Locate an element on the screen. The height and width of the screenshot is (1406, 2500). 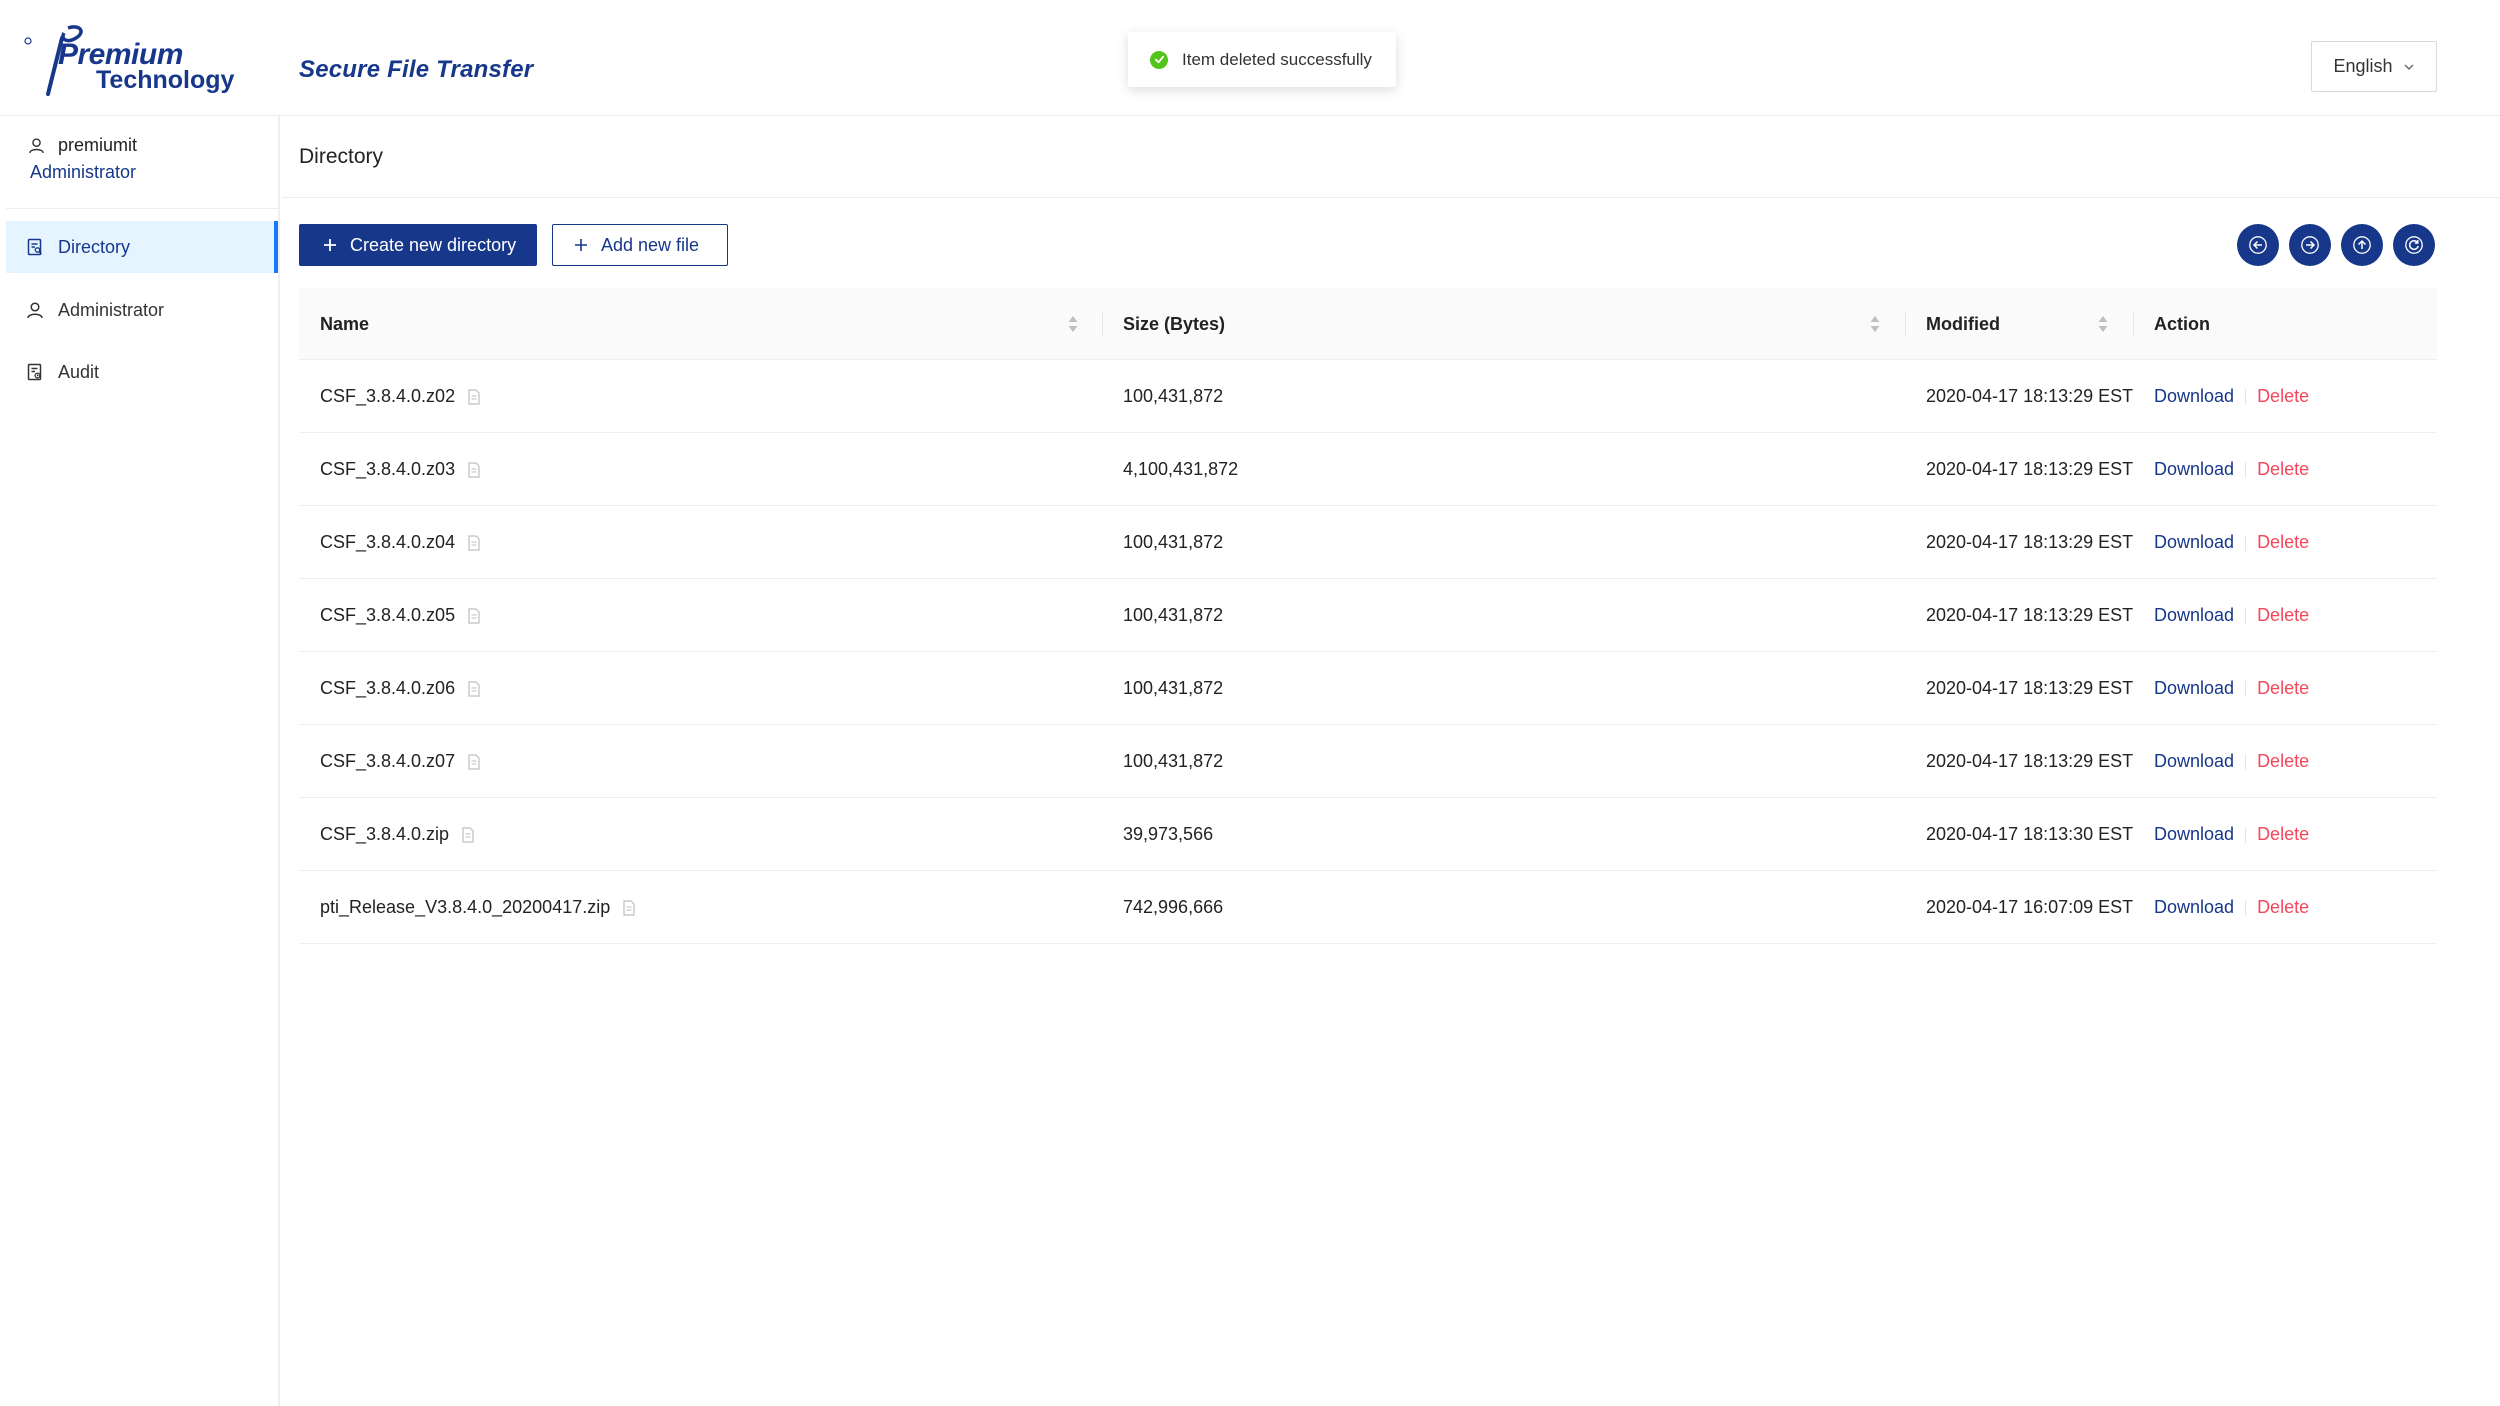
file-name: CSF_3.8.4.0.z06 is located at coordinates (387, 688).